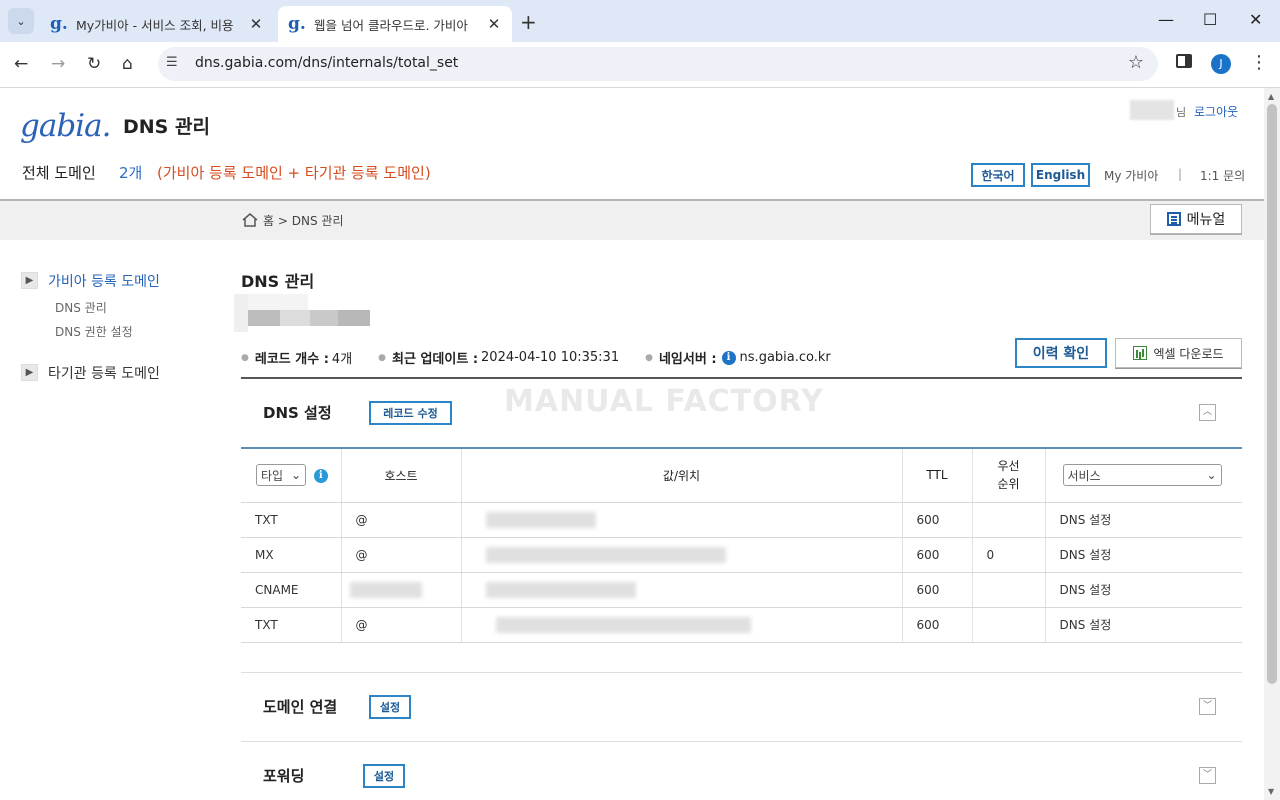 Image resolution: width=1280 pixels, height=800 pixels. I want to click on service-filter-select: 서비스 ⌄, so click(1142, 475).